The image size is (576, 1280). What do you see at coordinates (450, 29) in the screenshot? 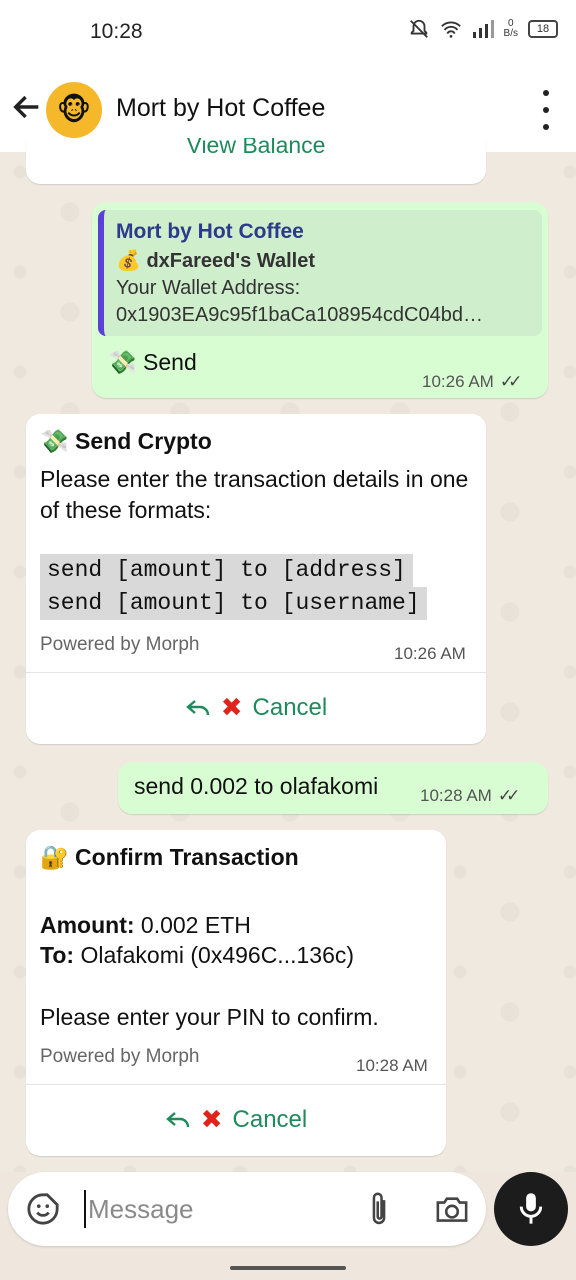
I see `wifi-icon` at bounding box center [450, 29].